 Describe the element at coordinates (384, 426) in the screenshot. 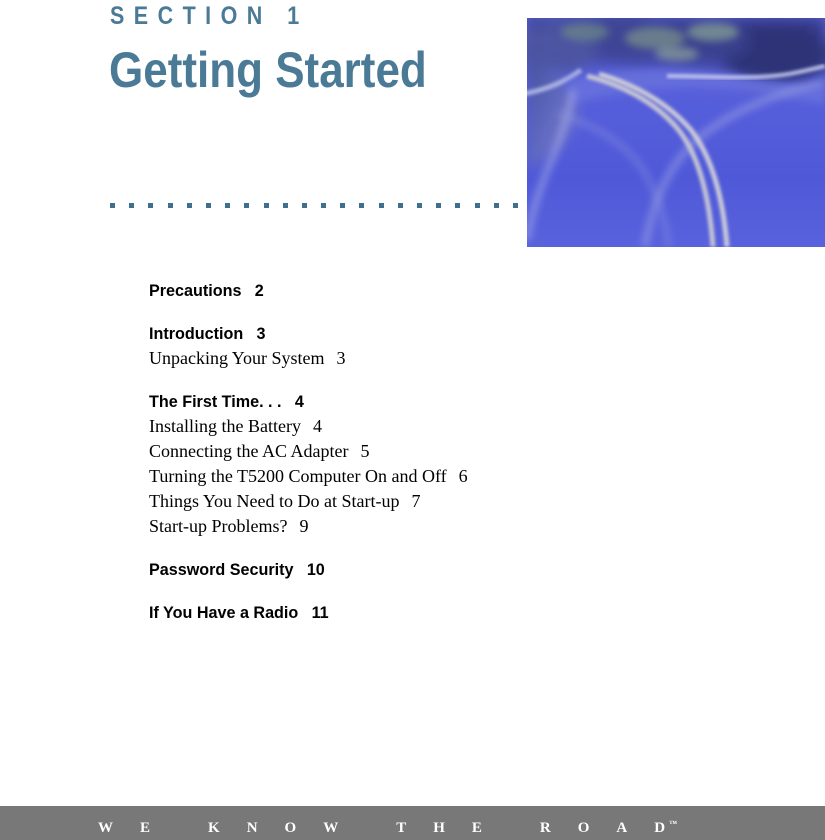

I see `toc-item-installing-the-battery: Installing the Battery 4` at that location.